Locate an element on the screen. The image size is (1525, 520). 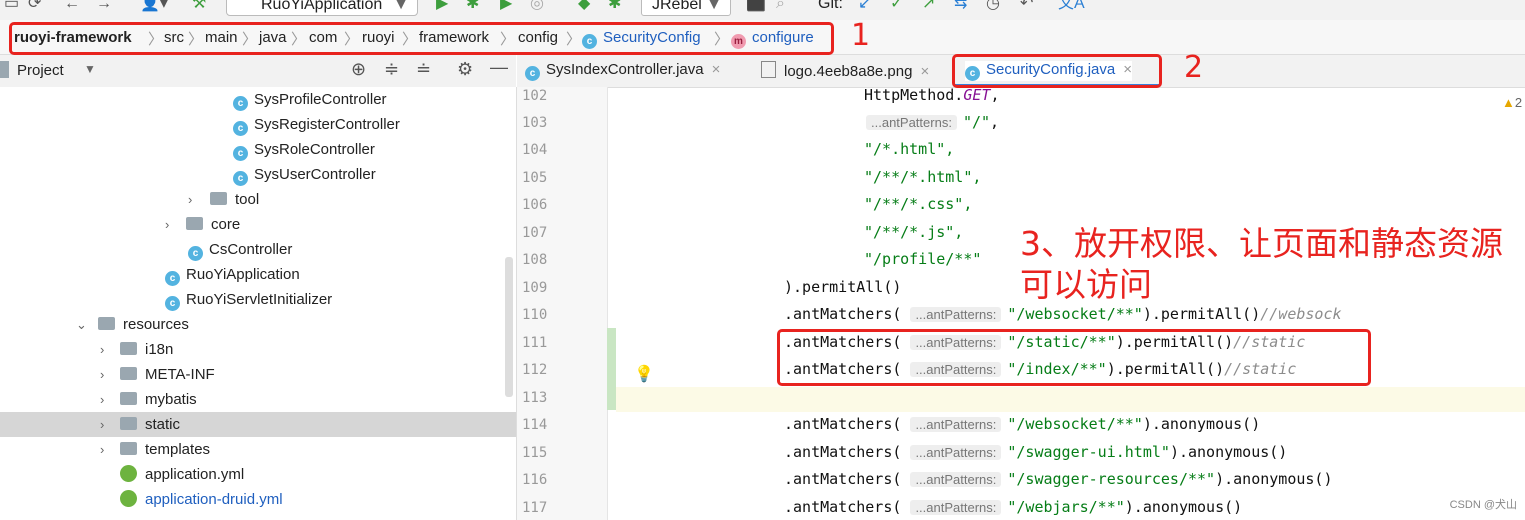
jrebel-select: JRebel ▼ is located at coordinates (686, 8).